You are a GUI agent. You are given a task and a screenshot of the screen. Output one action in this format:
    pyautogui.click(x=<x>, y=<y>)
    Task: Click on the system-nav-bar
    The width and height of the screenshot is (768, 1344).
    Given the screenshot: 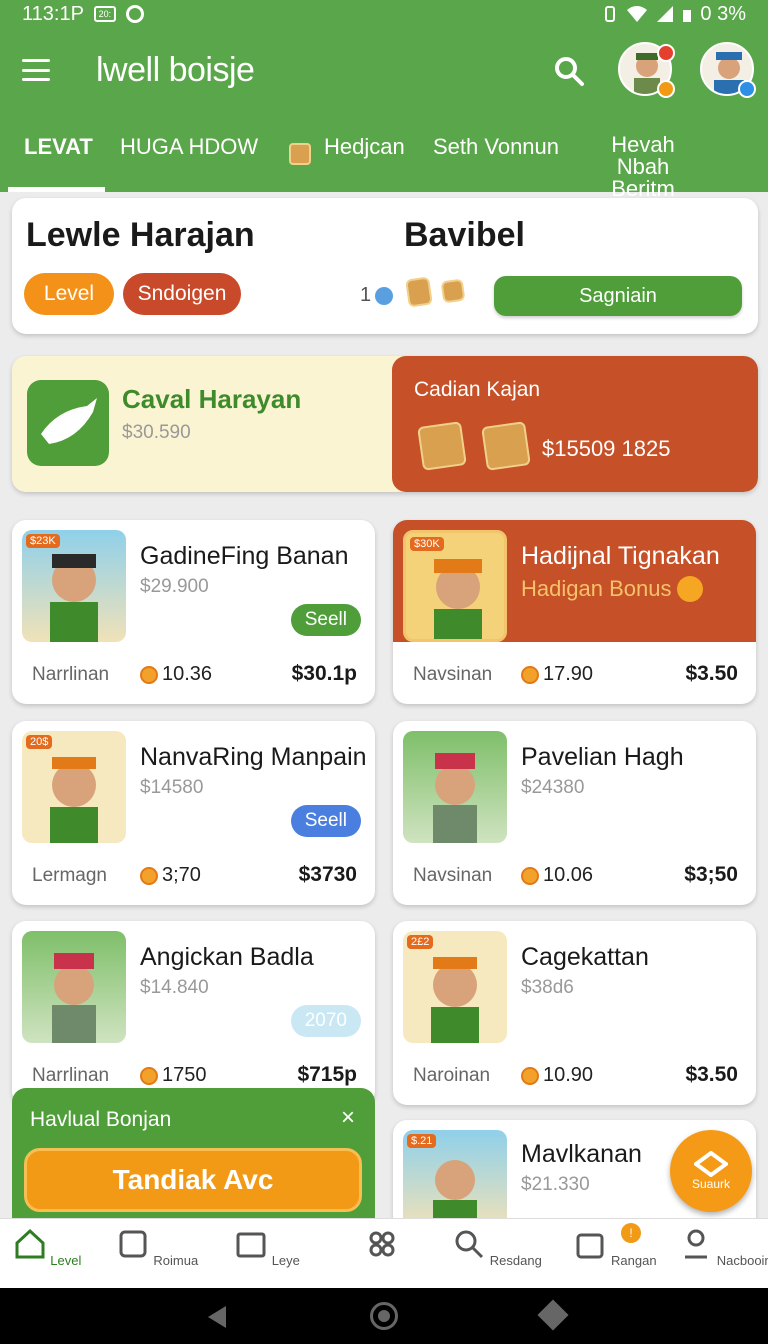 What is the action you would take?
    pyautogui.click(x=384, y=1316)
    